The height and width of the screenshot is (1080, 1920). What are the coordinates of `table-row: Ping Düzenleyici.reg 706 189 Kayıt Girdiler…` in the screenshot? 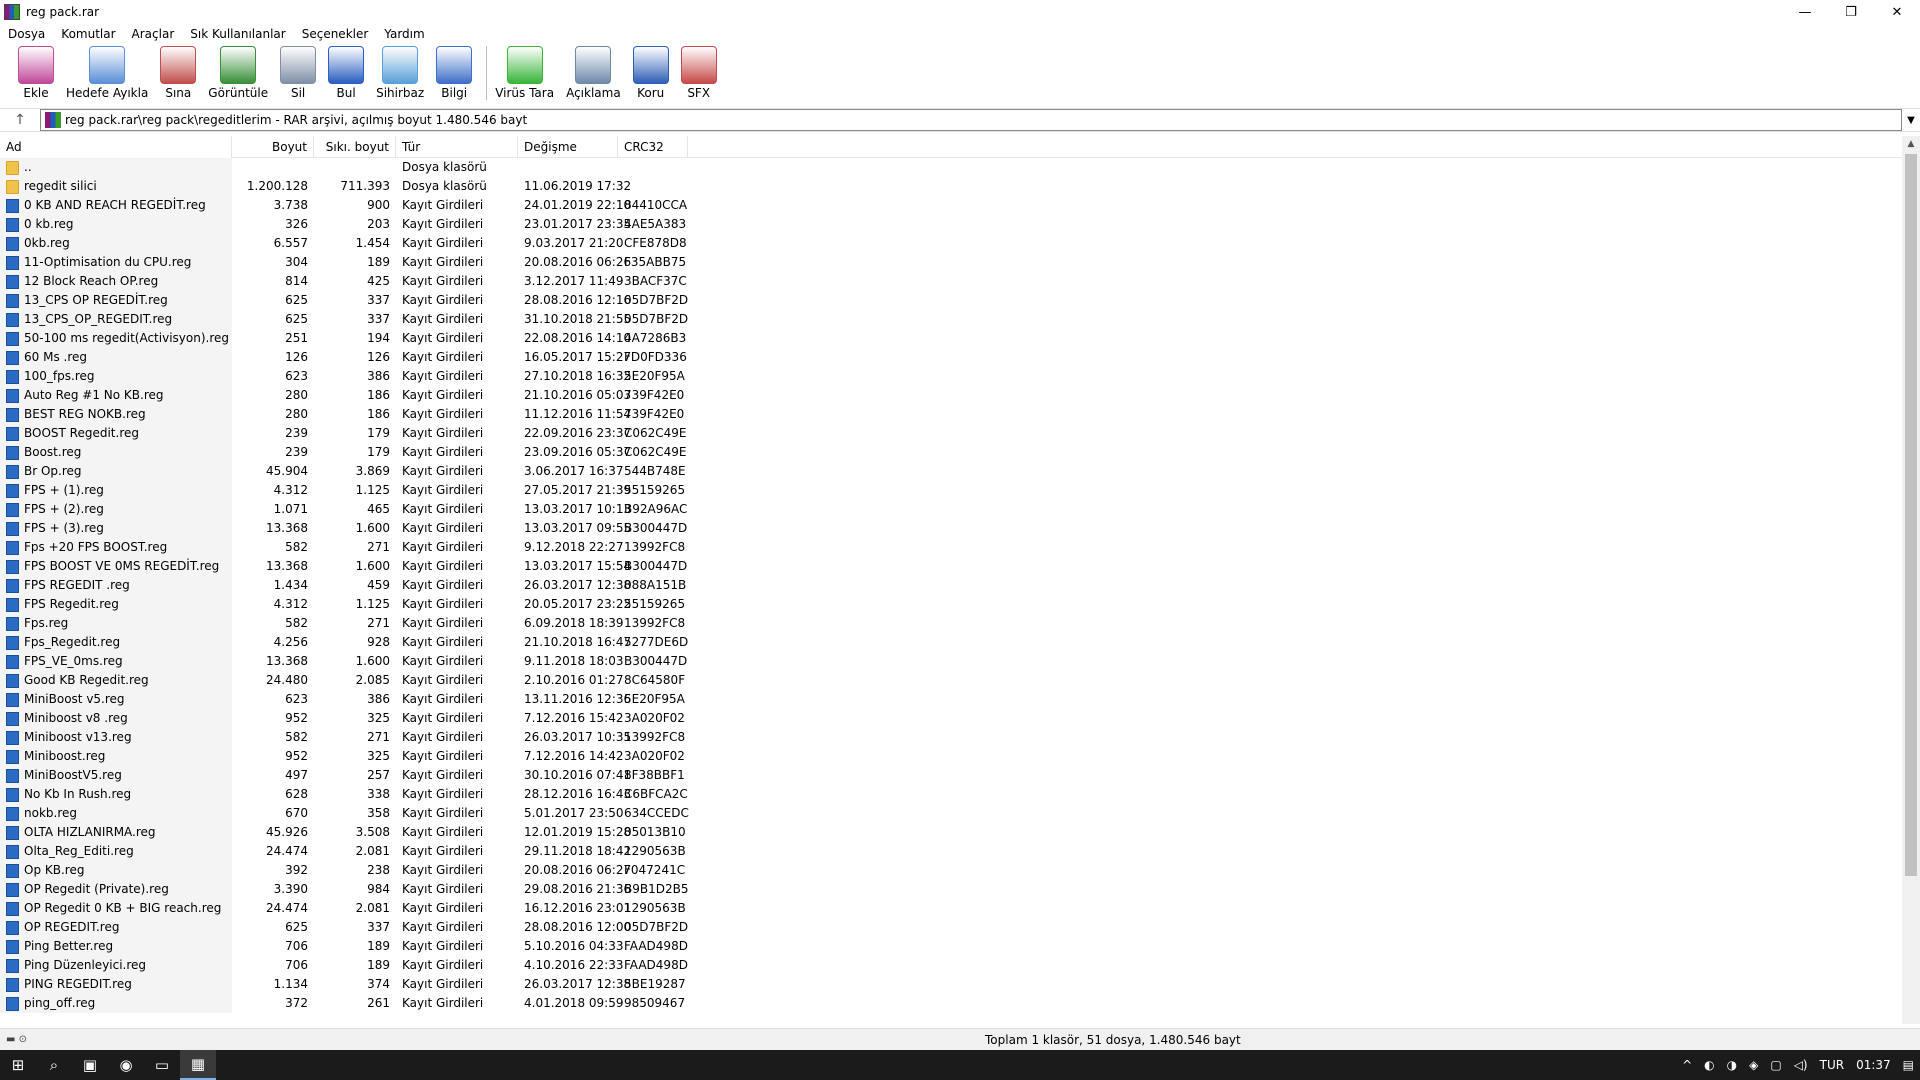 It's located at (951, 965).